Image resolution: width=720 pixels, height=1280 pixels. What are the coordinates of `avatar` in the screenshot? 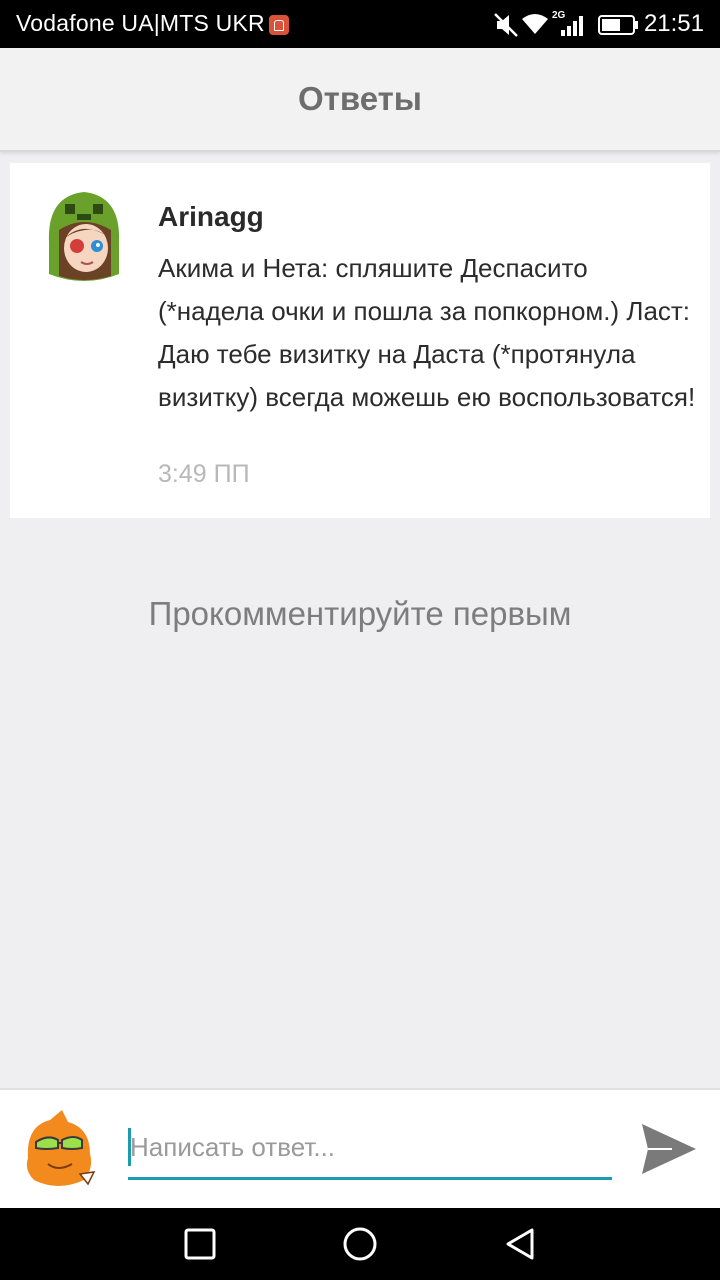 It's located at (84, 236).